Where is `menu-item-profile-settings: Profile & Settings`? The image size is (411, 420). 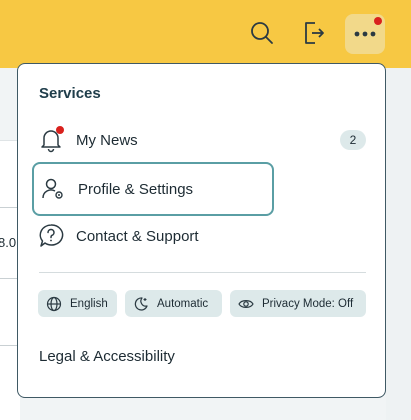
menu-item-profile-settings: Profile & Settings is located at coordinates (153, 189).